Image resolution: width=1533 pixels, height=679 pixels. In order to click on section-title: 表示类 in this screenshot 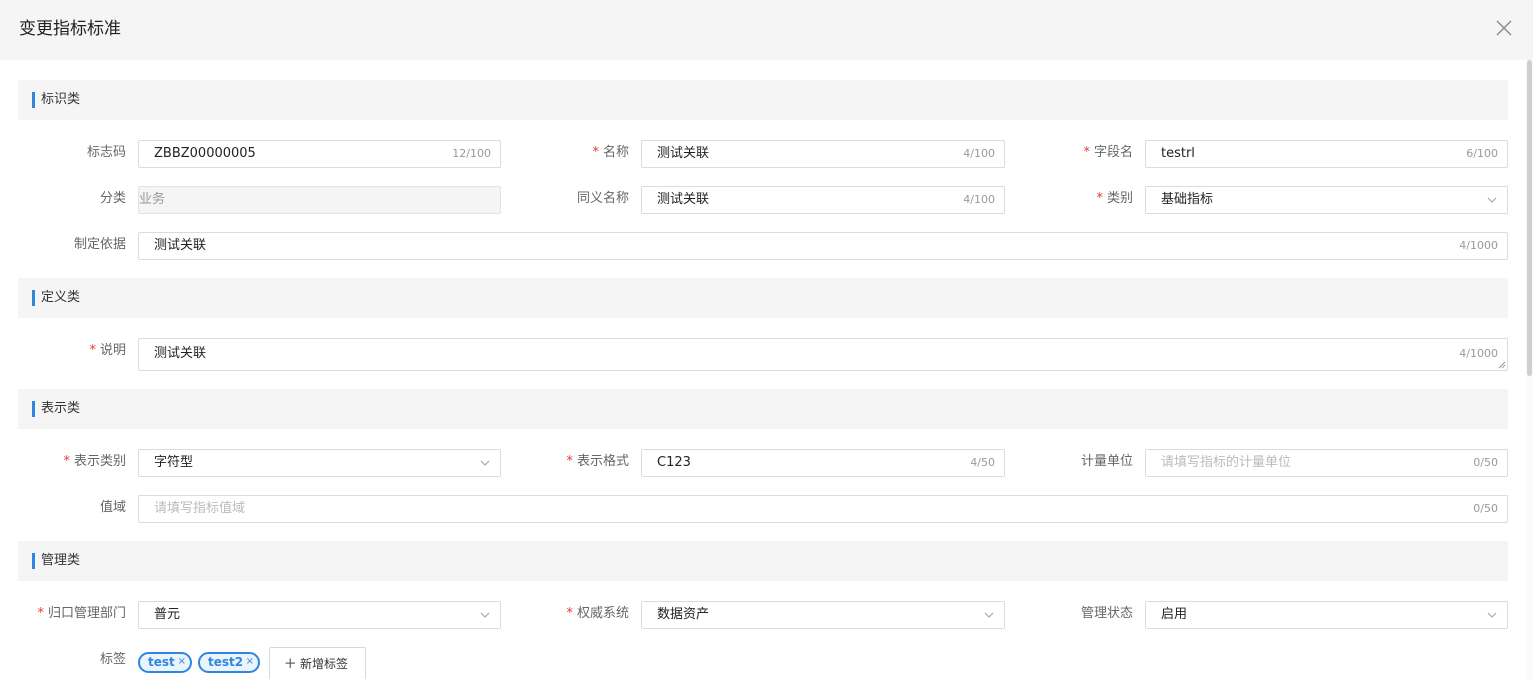, I will do `click(61, 408)`.